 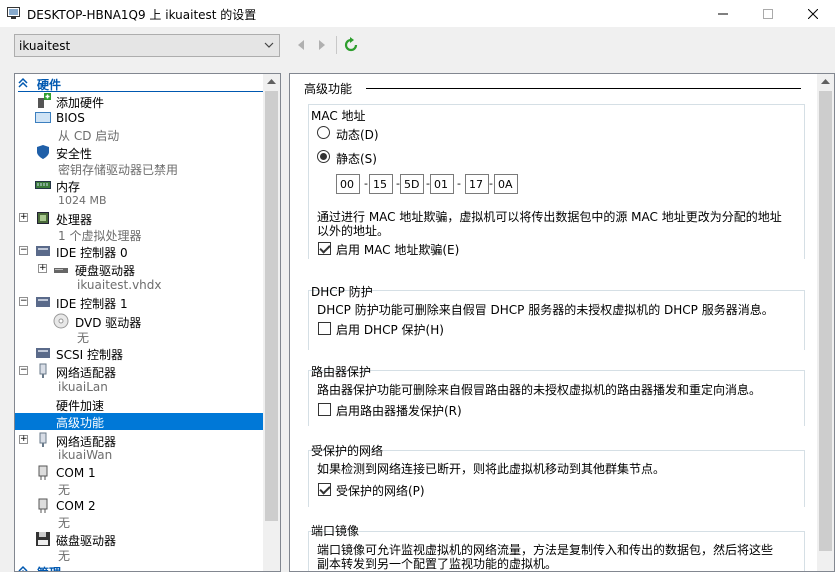 I want to click on tree-item-network-lan-detail: ikuaiLan, so click(x=83, y=387).